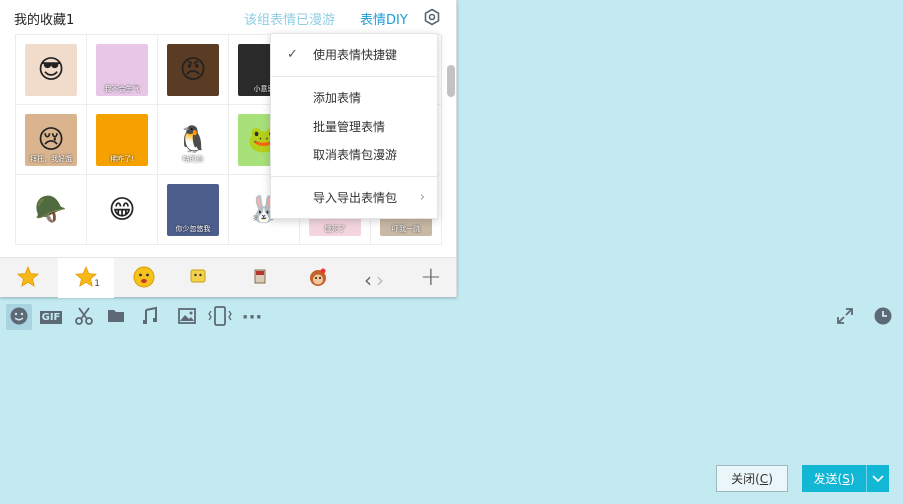 This screenshot has height=504, width=903. Describe the element at coordinates (193, 158) in the screenshot. I see `sticker-caption: 咕的白` at that location.